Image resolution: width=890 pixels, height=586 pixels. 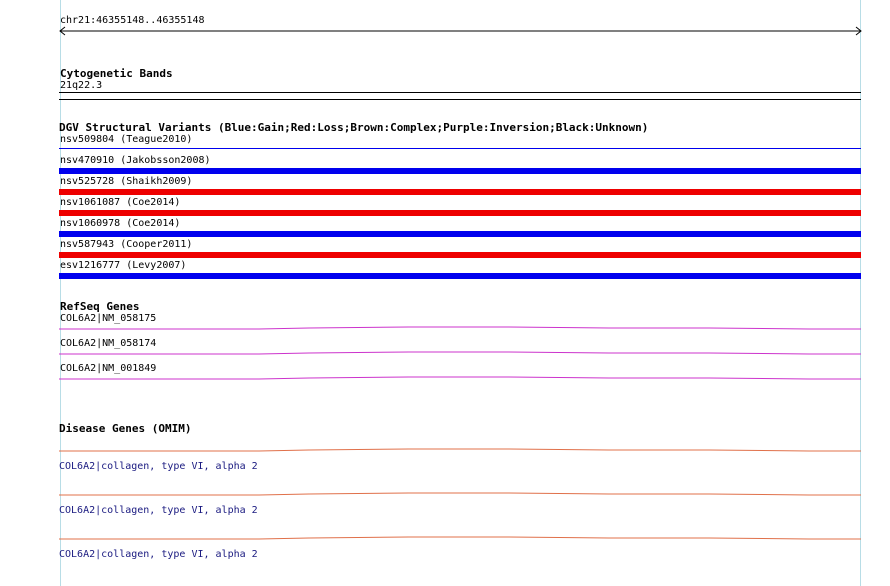 What do you see at coordinates (460, 99) in the screenshot?
I see `track-divider` at bounding box center [460, 99].